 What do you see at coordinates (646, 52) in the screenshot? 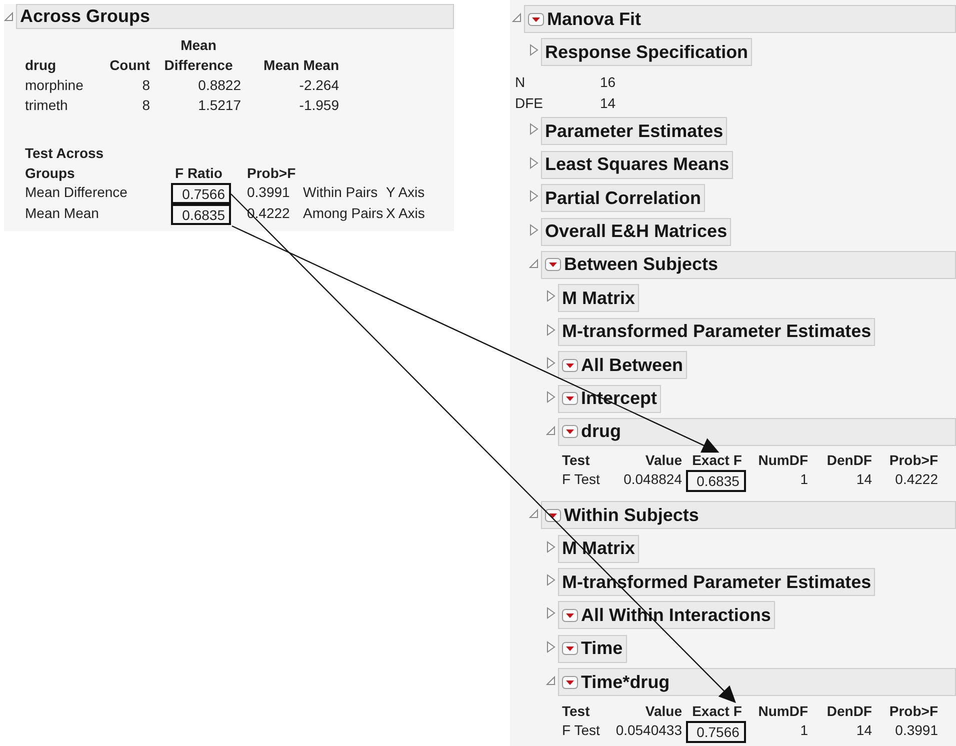
I see `outline-header: Response Specification` at bounding box center [646, 52].